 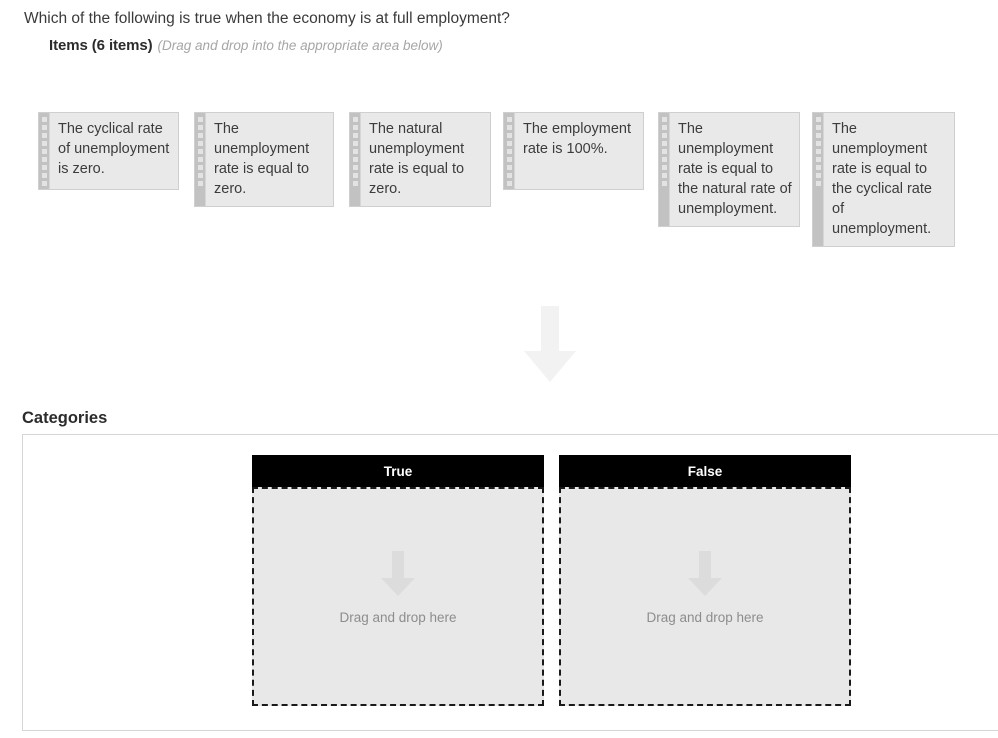 What do you see at coordinates (101, 45) in the screenshot?
I see `items-count-label: Items (6 items)` at bounding box center [101, 45].